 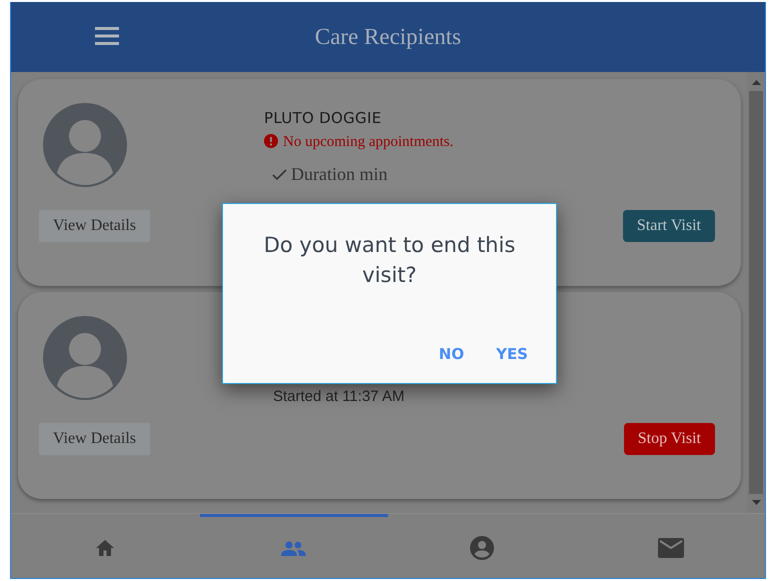 I want to click on home-icon, so click(x=105, y=547).